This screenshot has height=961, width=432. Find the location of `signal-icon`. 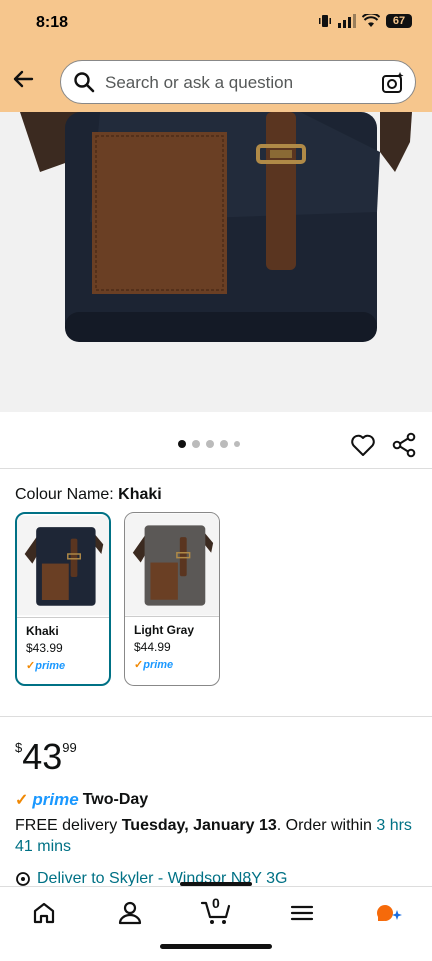

signal-icon is located at coordinates (347, 21).